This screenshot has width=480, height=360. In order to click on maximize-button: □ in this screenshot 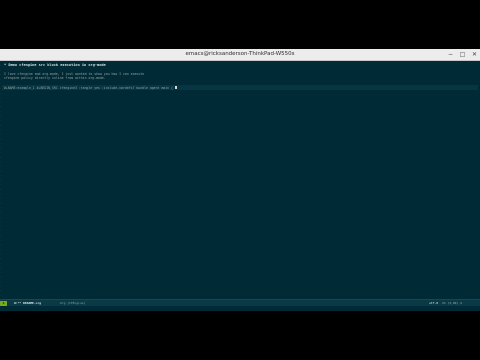, I will do `click(462, 54)`.